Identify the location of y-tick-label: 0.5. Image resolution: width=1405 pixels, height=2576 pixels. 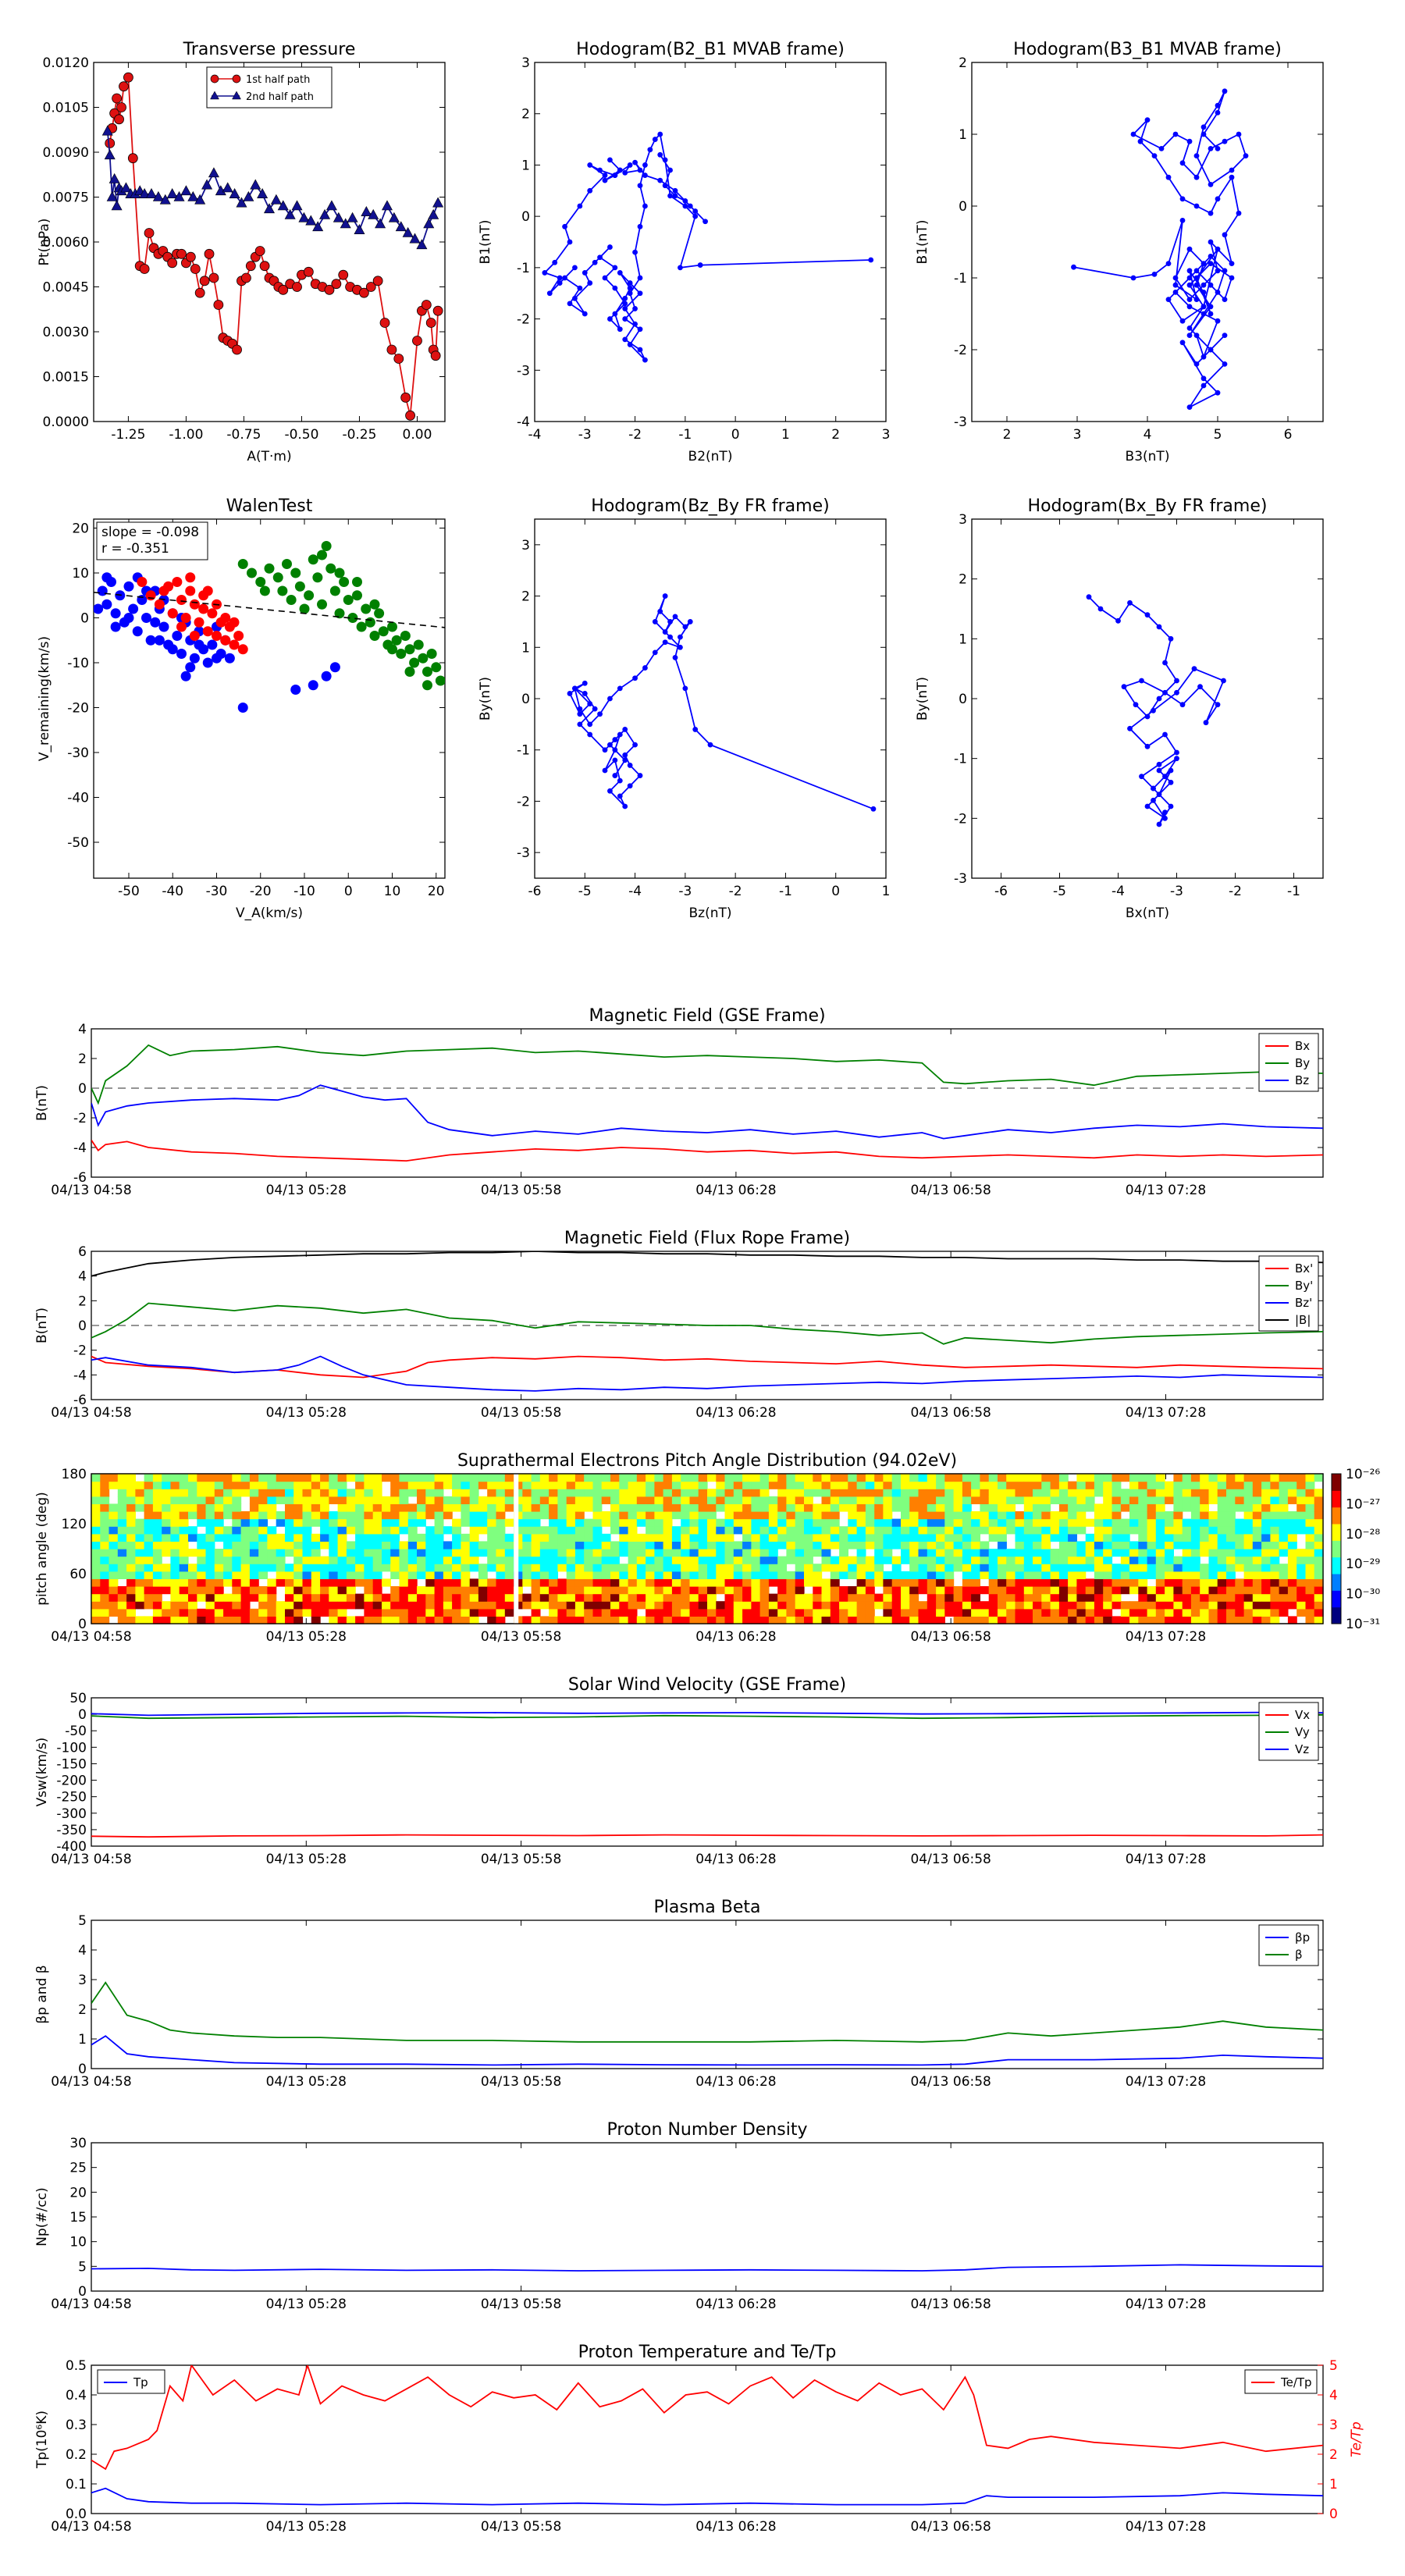
(76, 2366).